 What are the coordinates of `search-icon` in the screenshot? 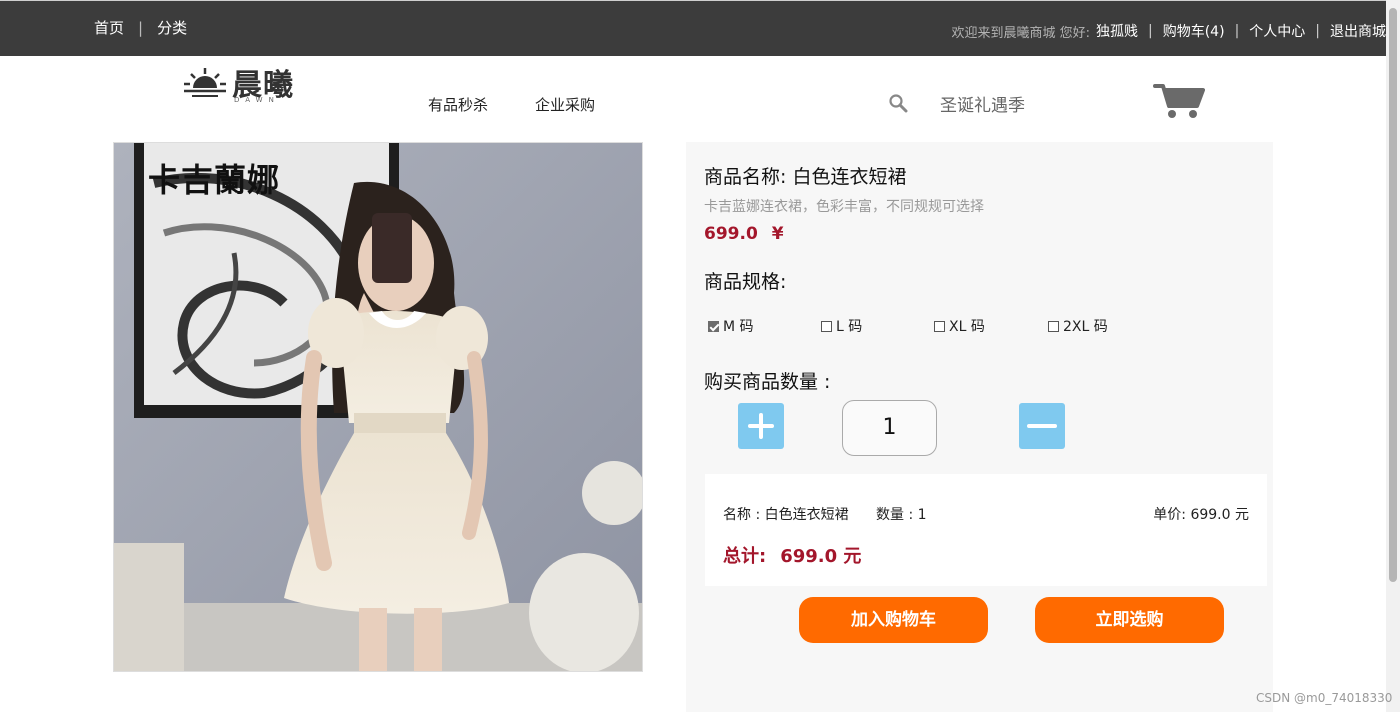 It's located at (898, 103).